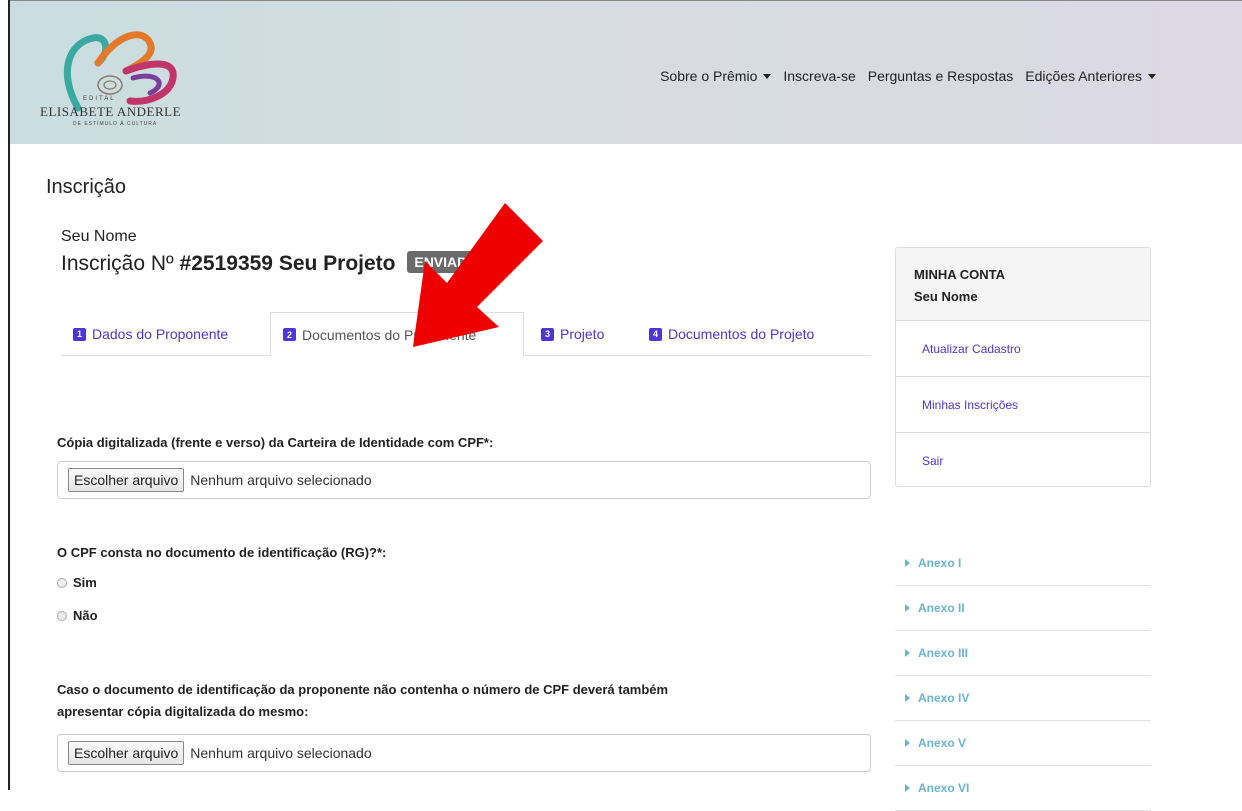  I want to click on account-panel-header: MINHA CONTA Seu Nome, so click(1023, 284).